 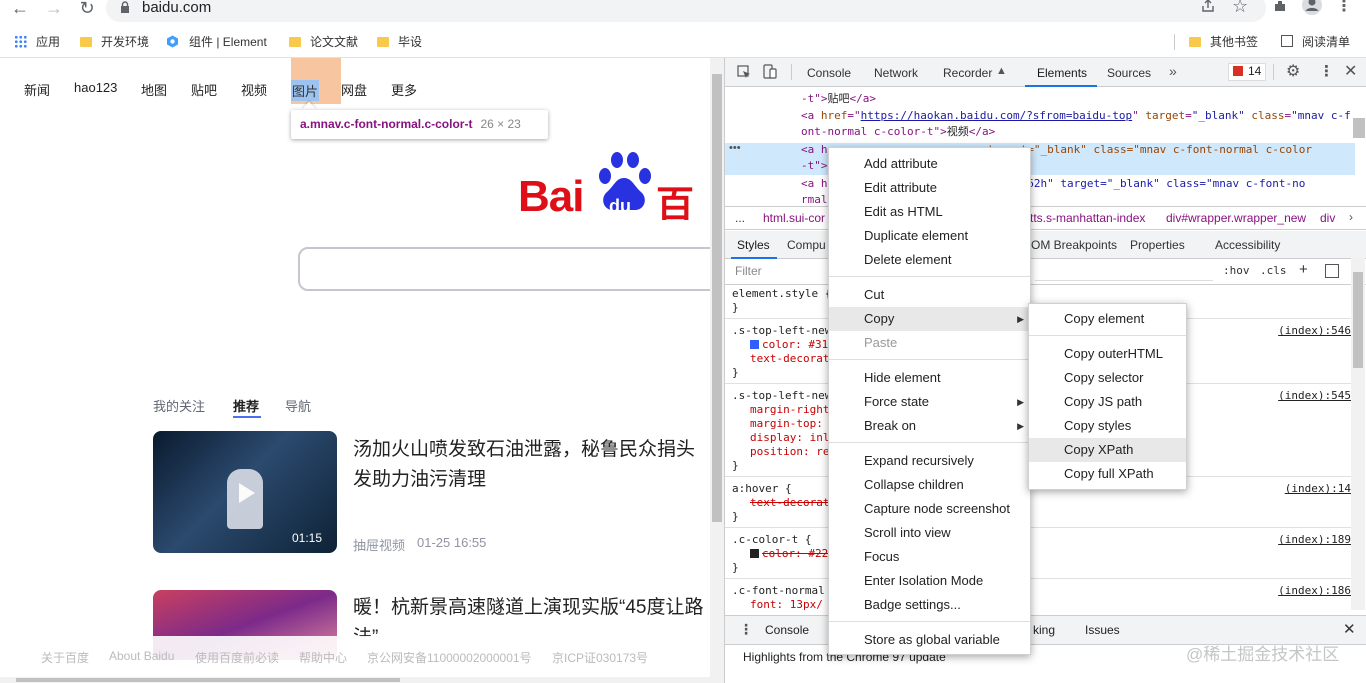 I want to click on page-hscrollbar, so click(x=355, y=680).